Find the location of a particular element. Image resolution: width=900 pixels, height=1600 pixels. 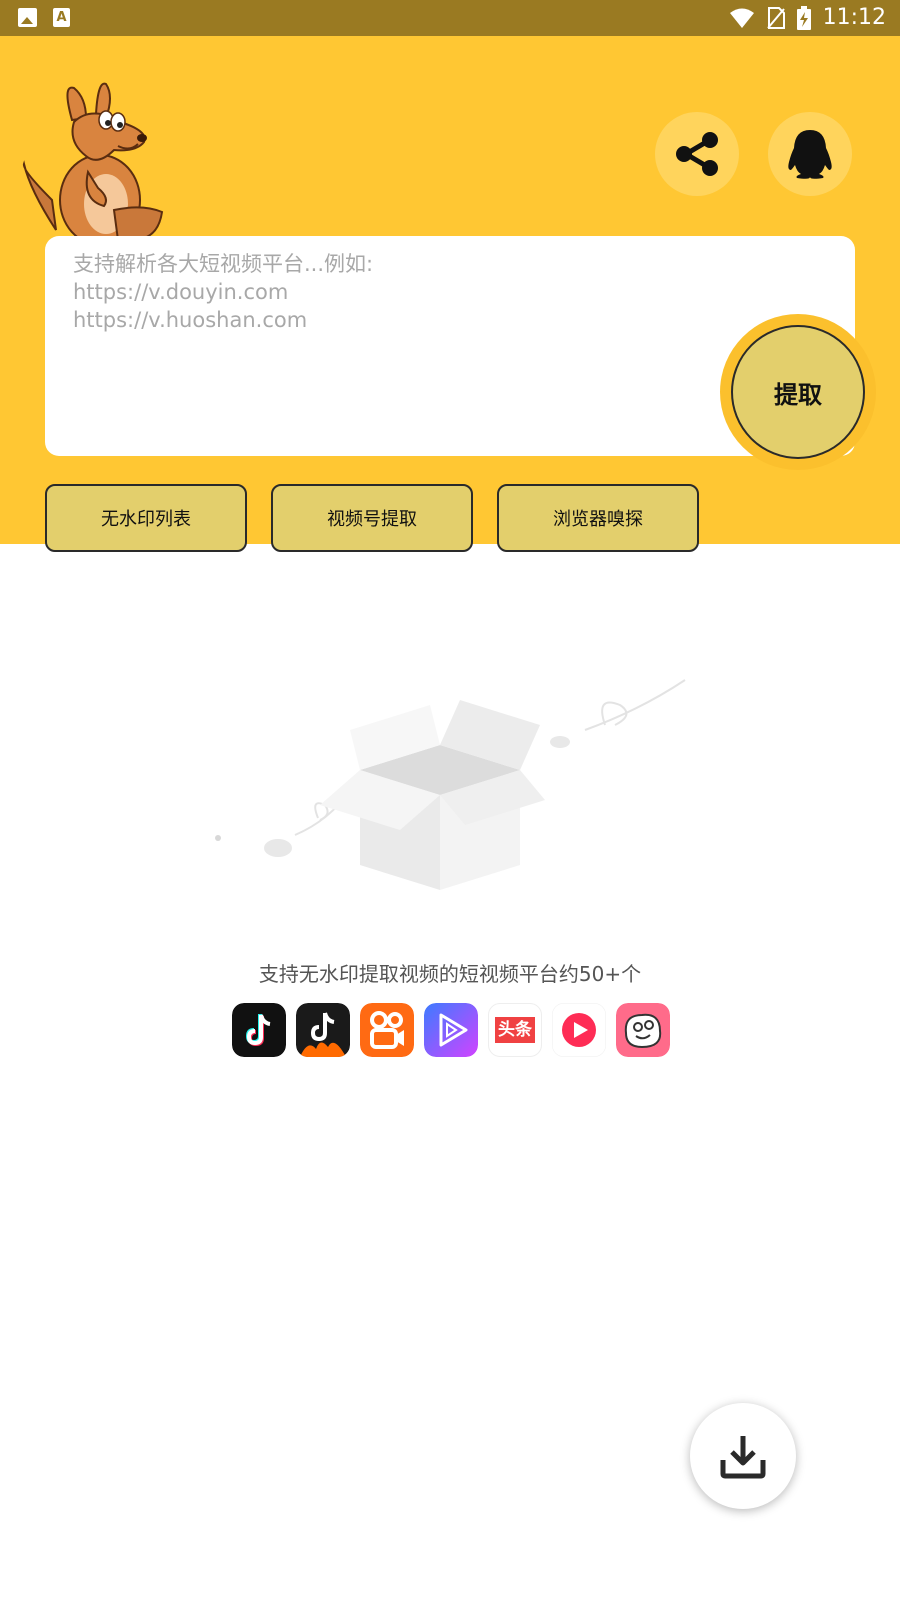

qq-penguin-icon is located at coordinates (810, 154).